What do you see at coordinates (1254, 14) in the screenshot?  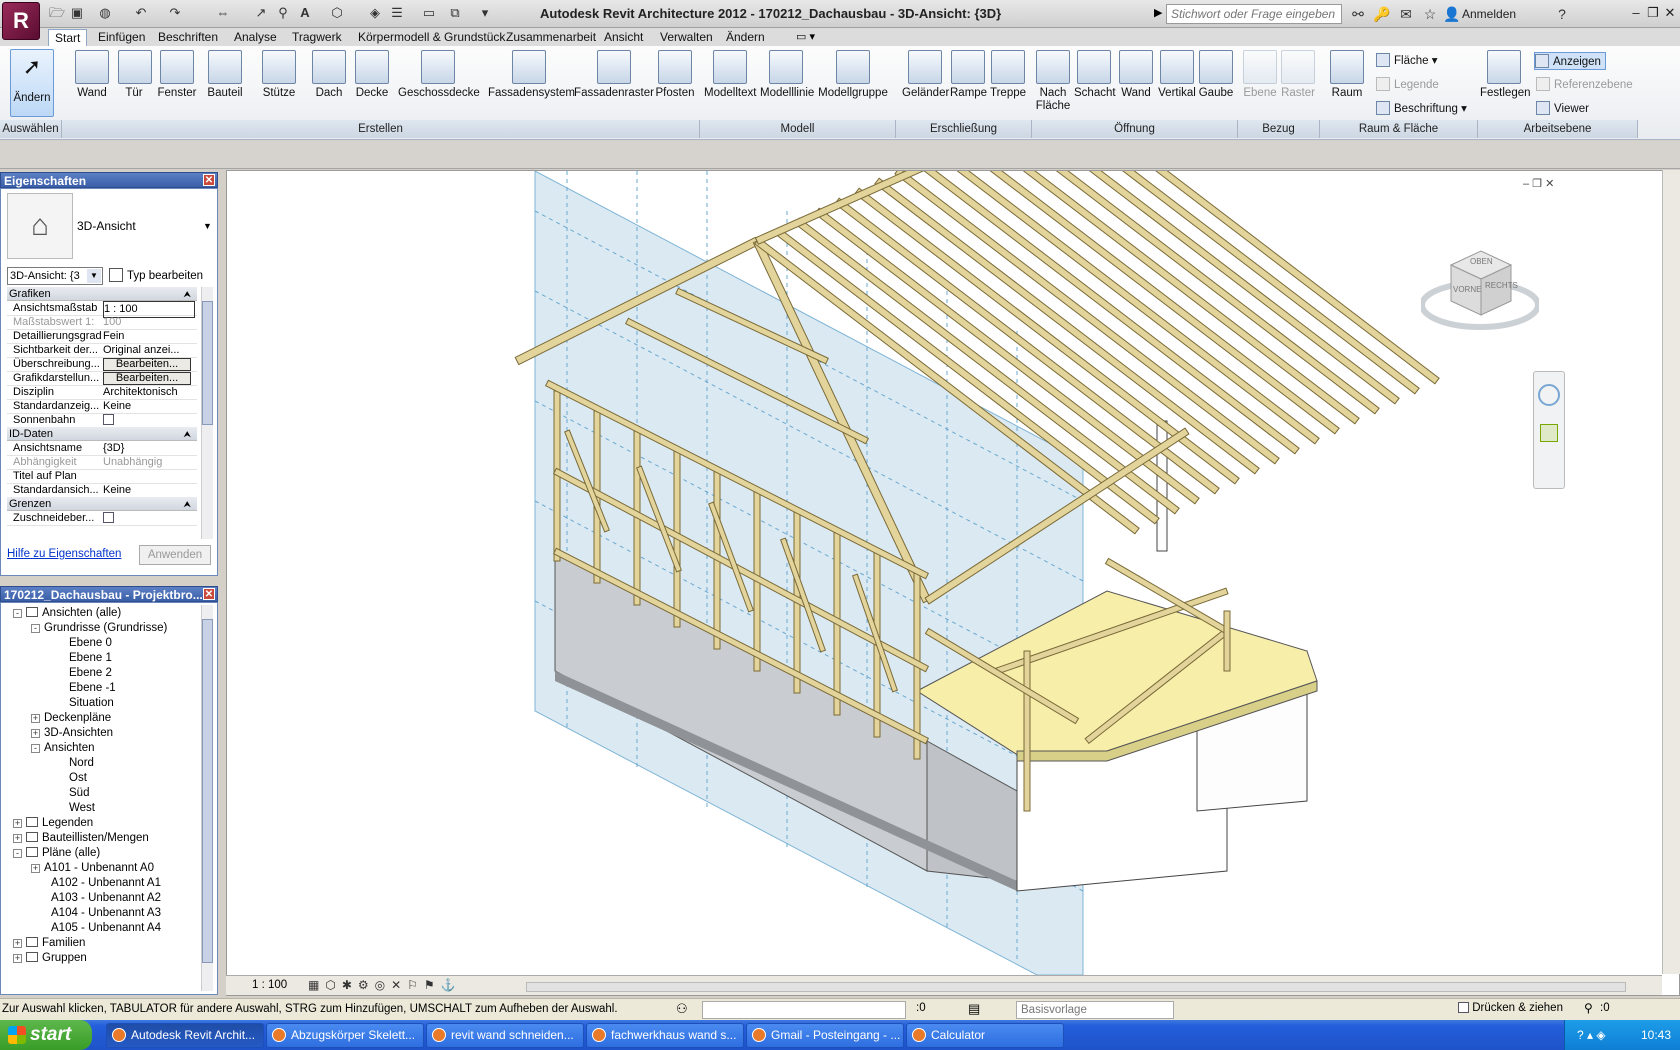 I see `search-input` at bounding box center [1254, 14].